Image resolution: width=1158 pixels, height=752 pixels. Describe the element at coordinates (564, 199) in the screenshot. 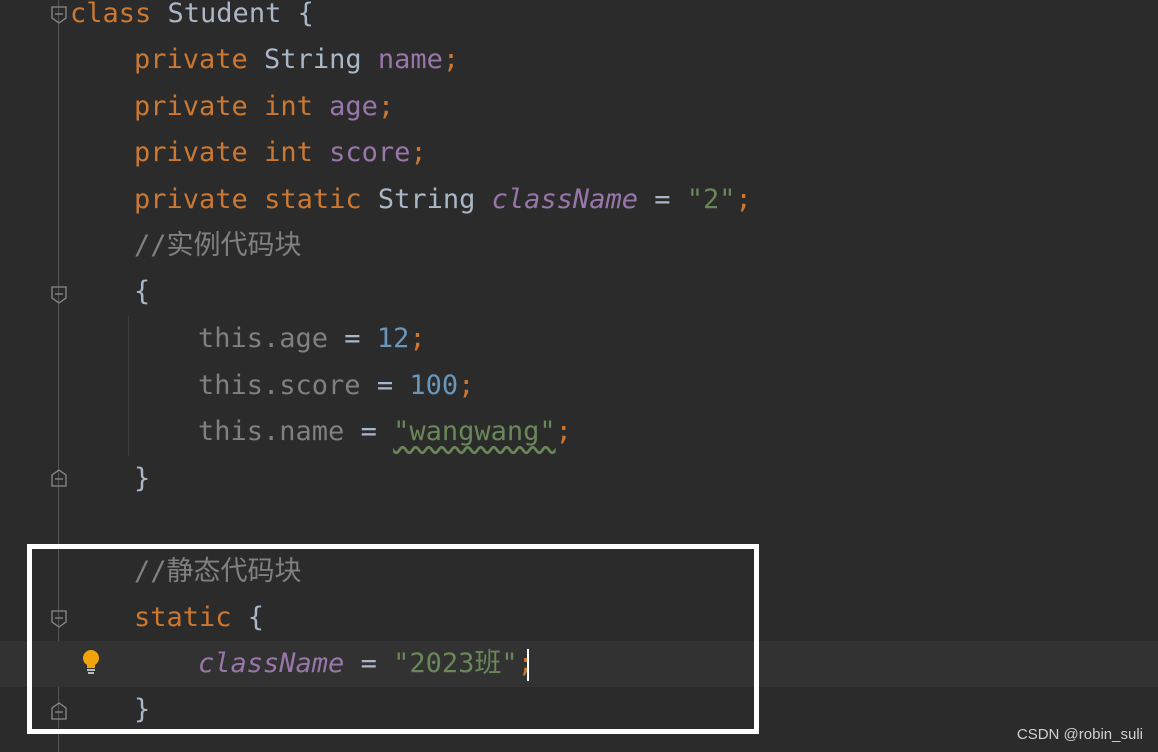

I see `static-field-name: className` at that location.